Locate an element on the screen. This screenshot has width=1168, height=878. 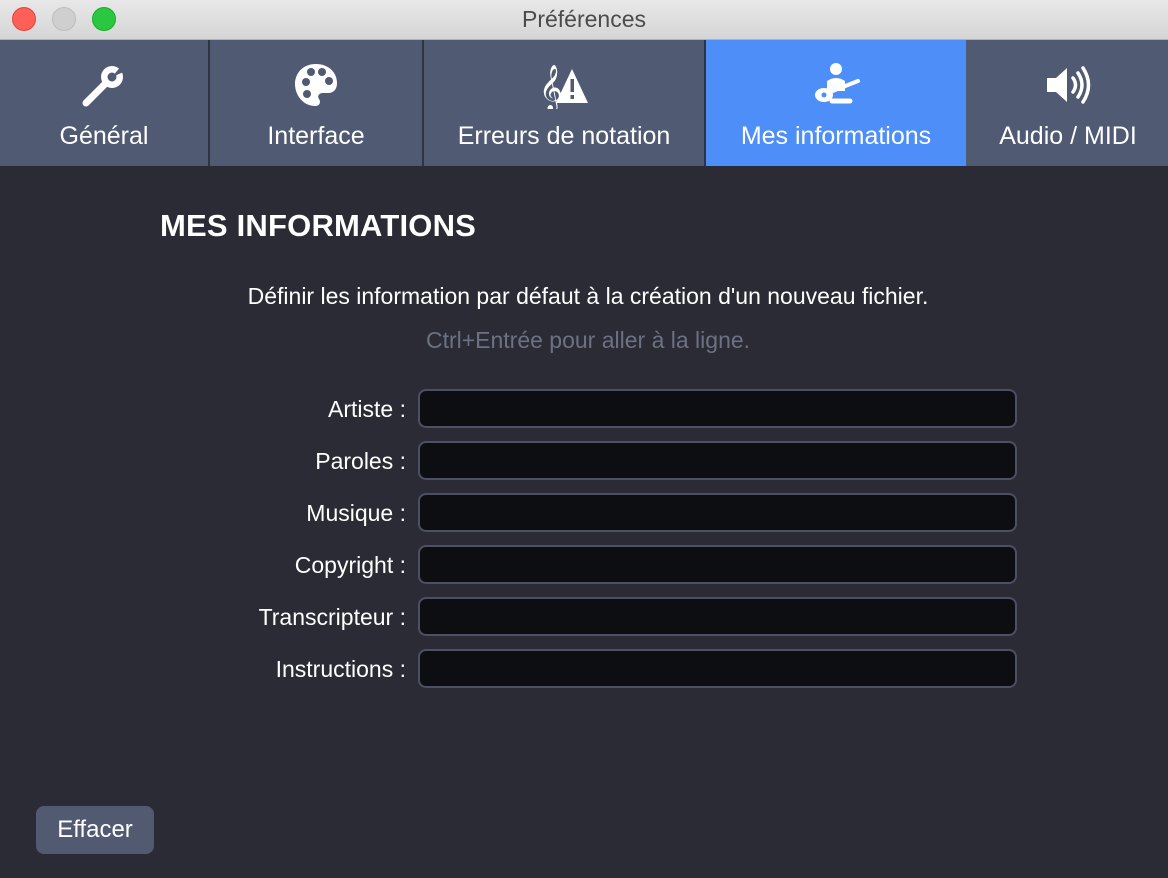
tab-label: Mes informations is located at coordinates (836, 136).